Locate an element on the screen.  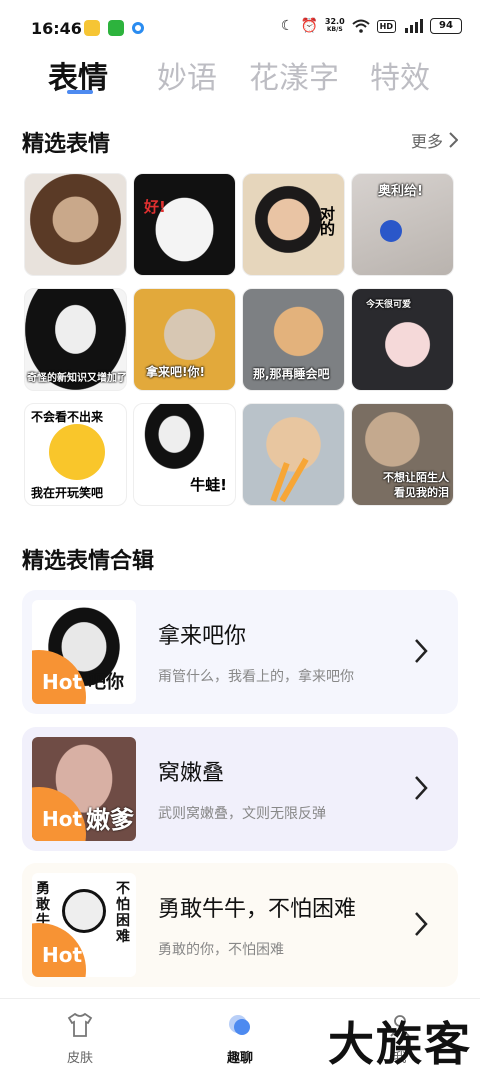
thumbnail-caption-right: 不怕困难 is located at coordinates (123, 913).